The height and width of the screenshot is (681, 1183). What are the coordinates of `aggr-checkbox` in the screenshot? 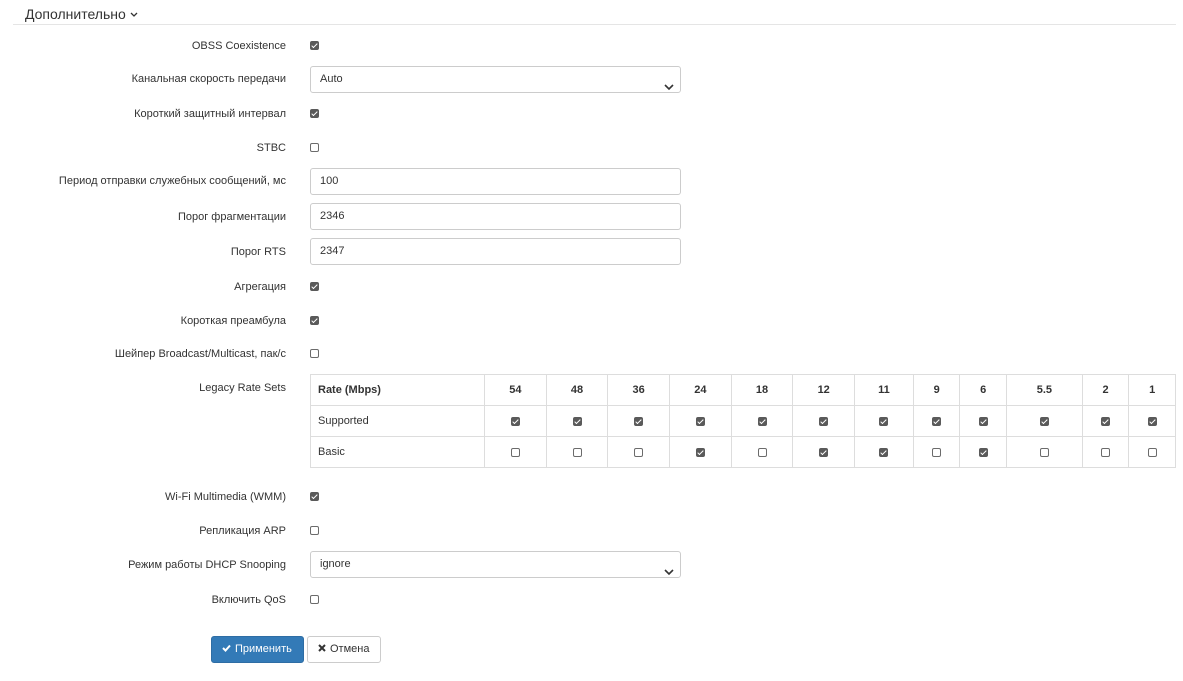 It's located at (314, 286).